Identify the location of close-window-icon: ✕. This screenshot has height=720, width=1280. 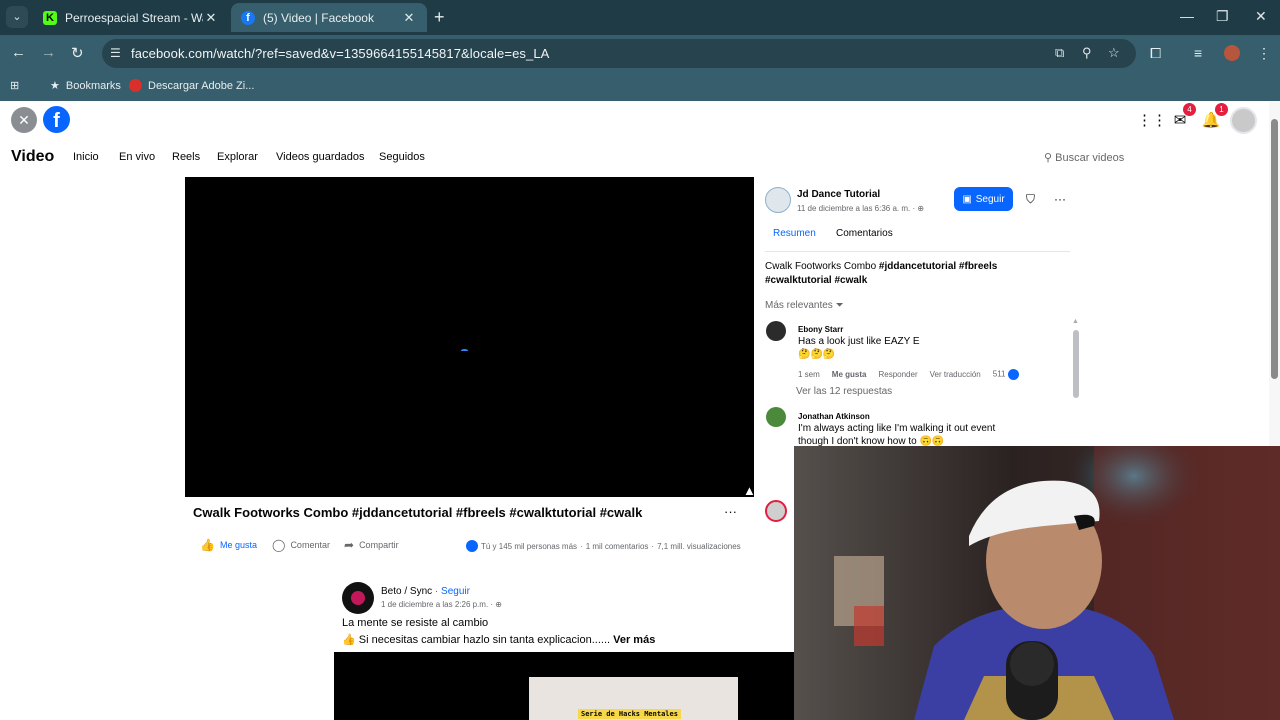
(1261, 16).